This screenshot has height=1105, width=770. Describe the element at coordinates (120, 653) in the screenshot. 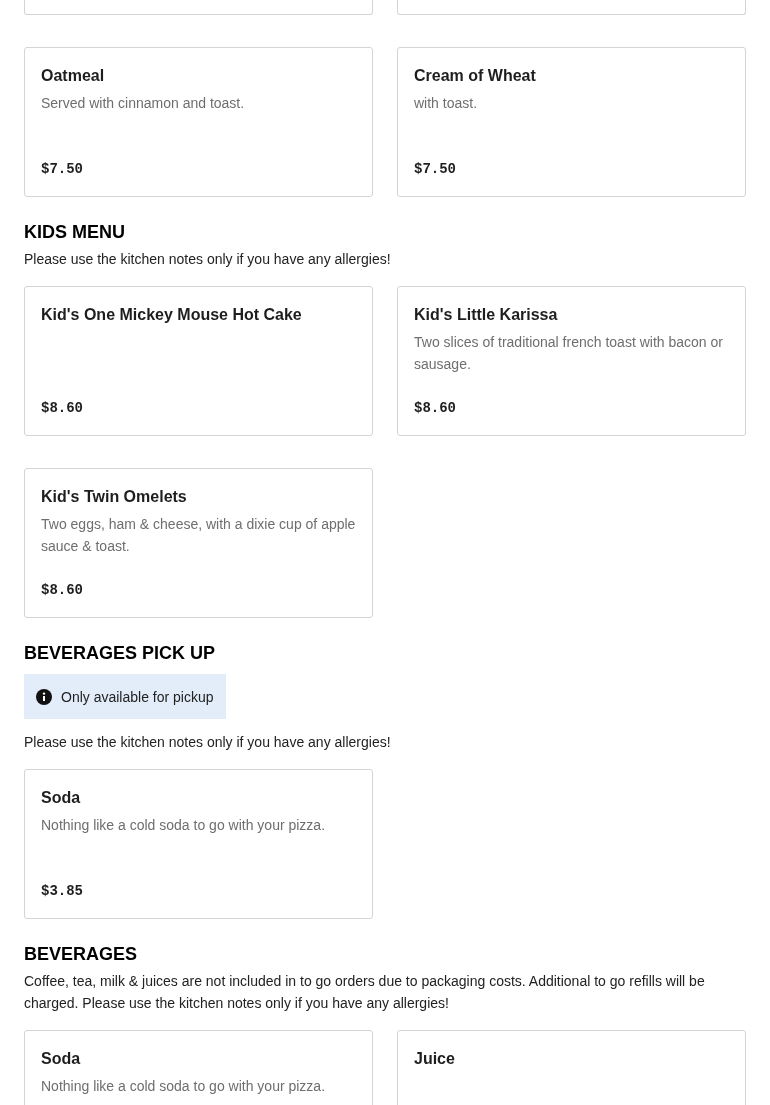

I see `section-heading: BEVERAGES PICK UP` at that location.